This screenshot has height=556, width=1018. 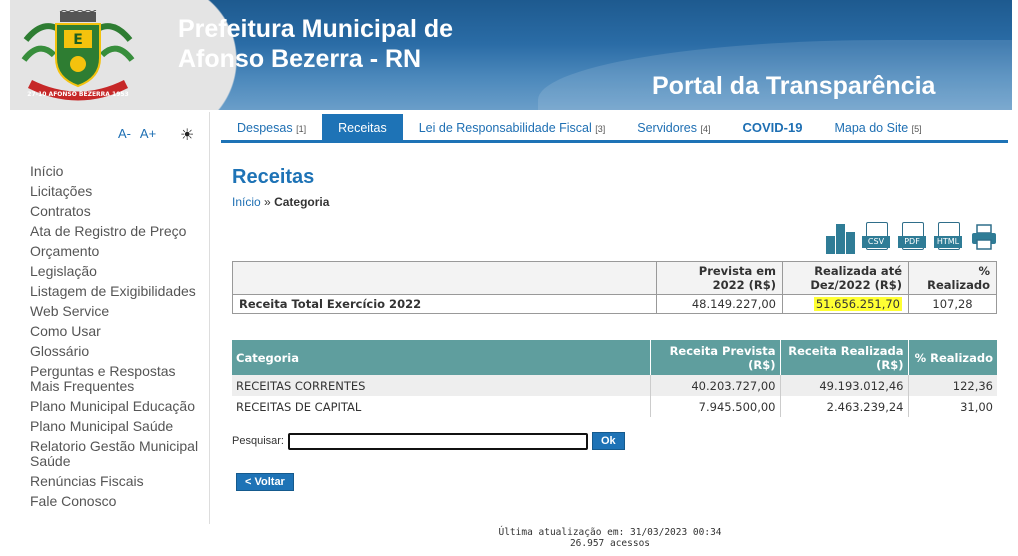 I want to click on category-percent: 31,00, so click(x=976, y=406).